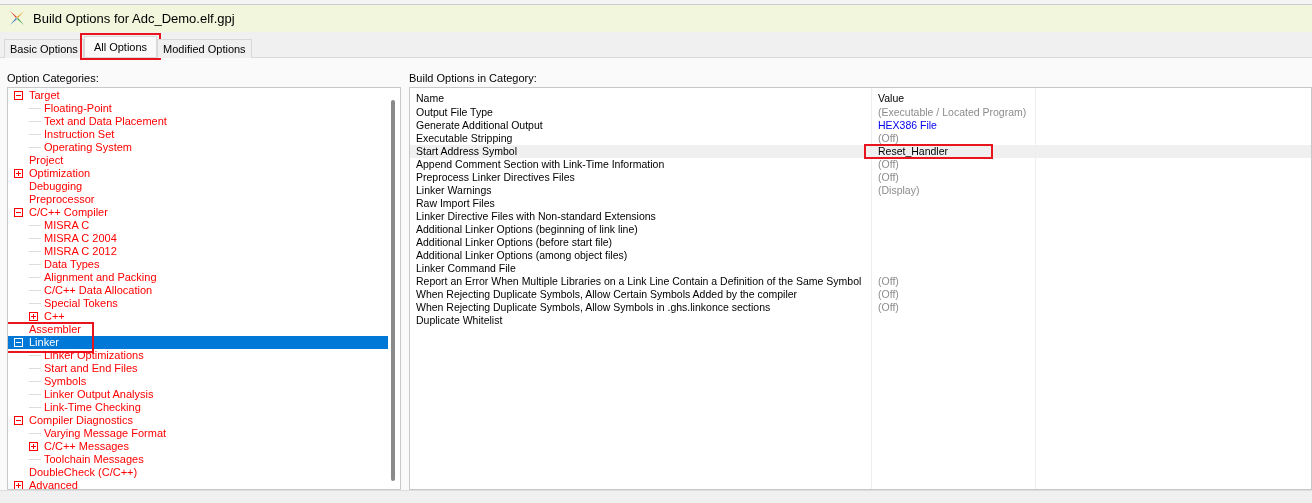 The width and height of the screenshot is (1312, 503). Describe the element at coordinates (641, 96) in the screenshot. I see `column-header: Name` at that location.